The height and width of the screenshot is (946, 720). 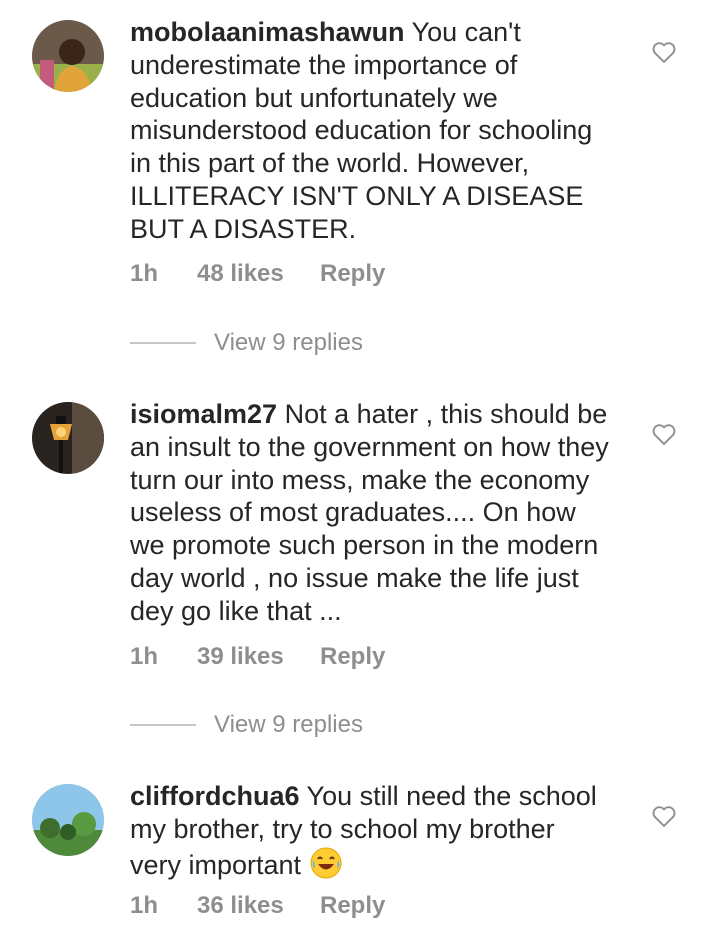 What do you see at coordinates (203, 414) in the screenshot?
I see `comment-username: isiomalm27` at bounding box center [203, 414].